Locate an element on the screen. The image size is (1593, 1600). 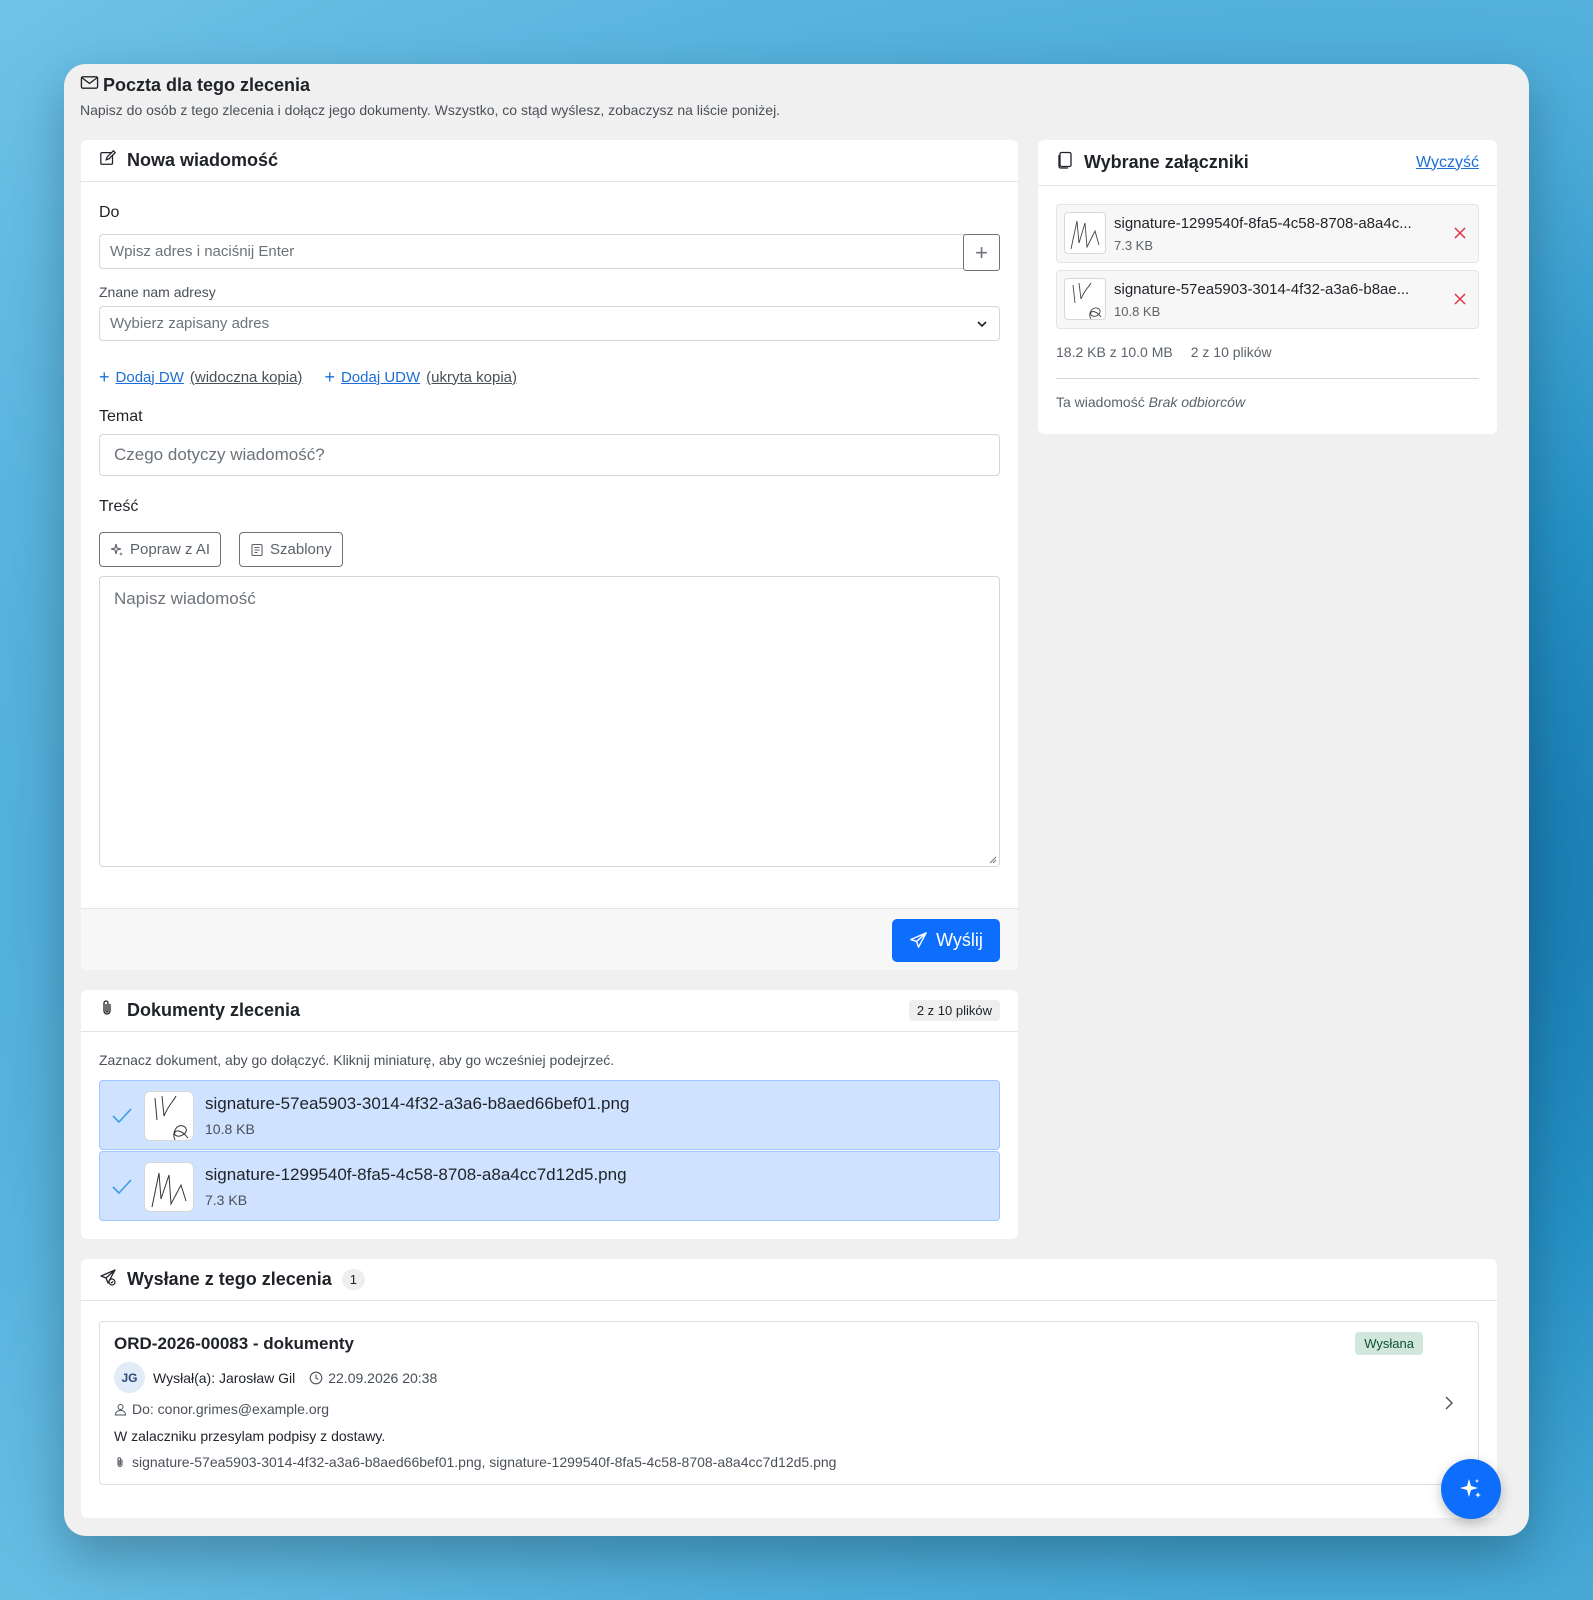
subject-label: Temat is located at coordinates (121, 416).